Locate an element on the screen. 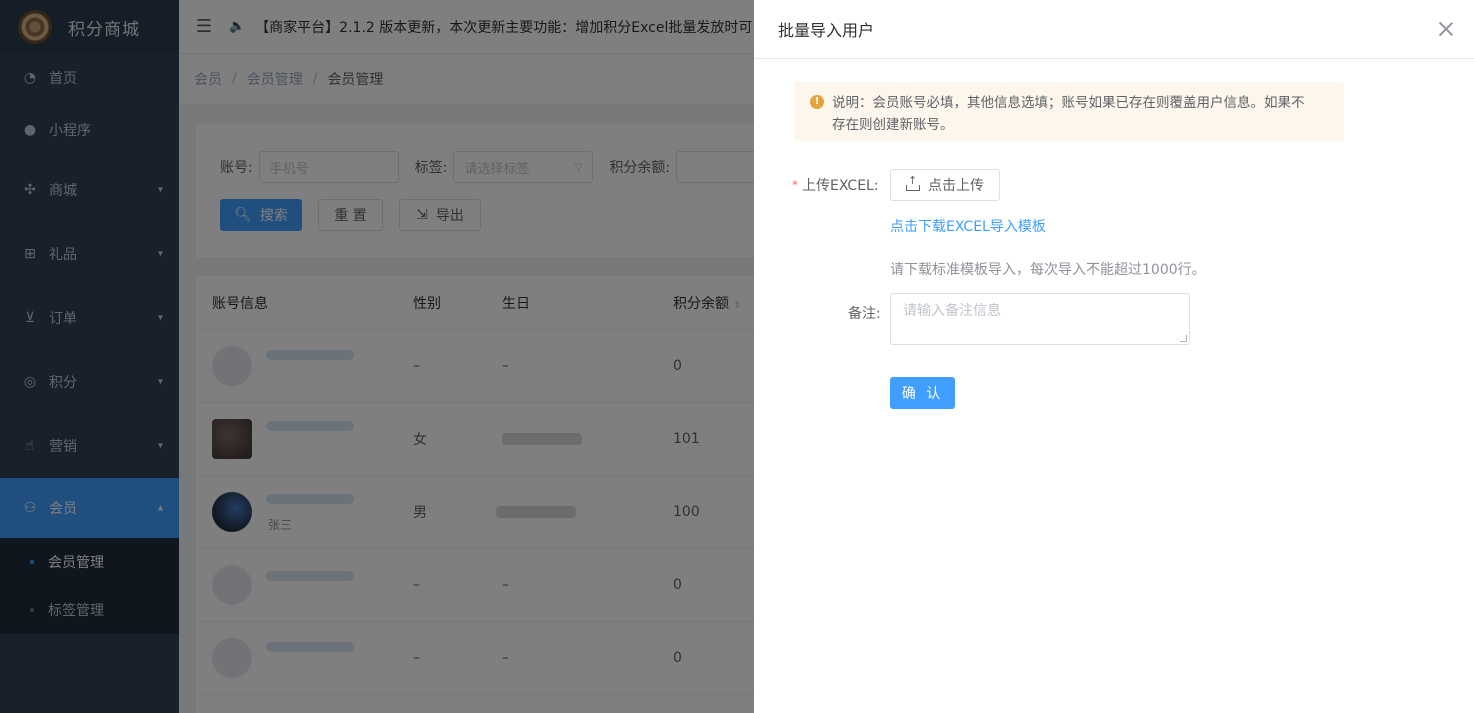 The width and height of the screenshot is (1474, 713). alert-text-line2: 存在则创建新账号。 is located at coordinates (893, 125).